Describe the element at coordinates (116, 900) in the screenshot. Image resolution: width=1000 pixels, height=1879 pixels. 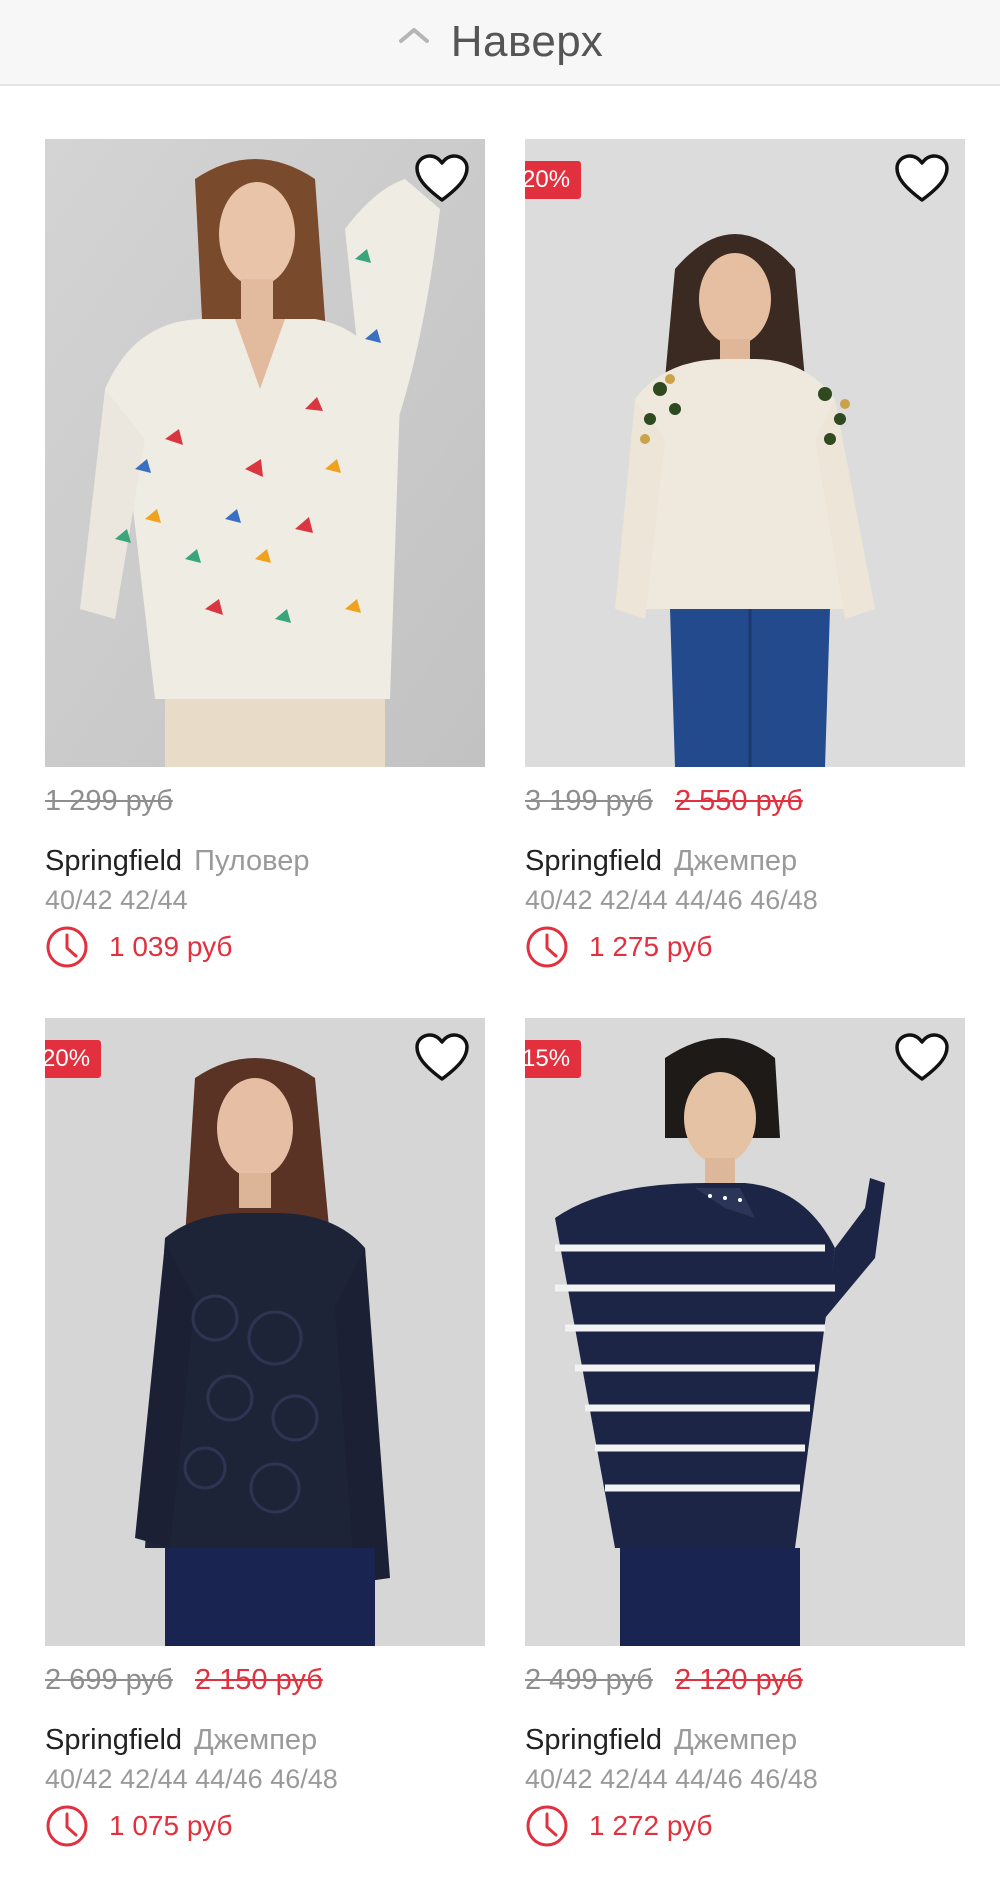
I see `sizes-list: 40/42 42/44` at that location.